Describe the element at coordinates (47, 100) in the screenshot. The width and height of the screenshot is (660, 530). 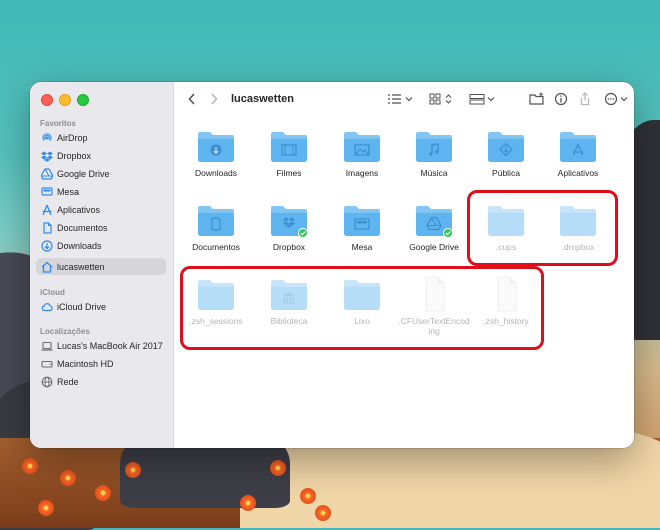
I see `close-button` at that location.